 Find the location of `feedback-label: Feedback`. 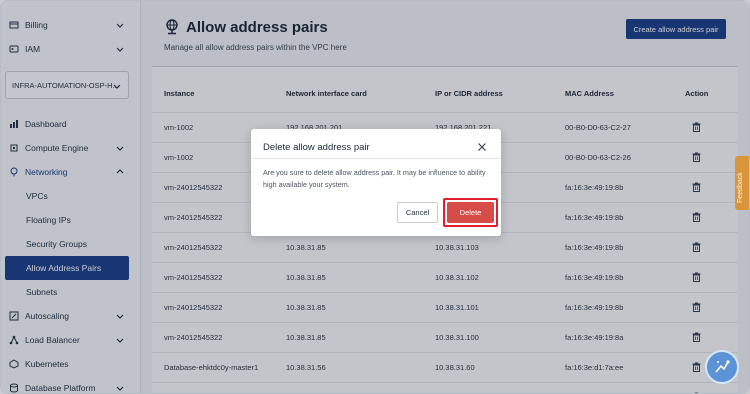

feedback-label: Feedback is located at coordinates (740, 187).